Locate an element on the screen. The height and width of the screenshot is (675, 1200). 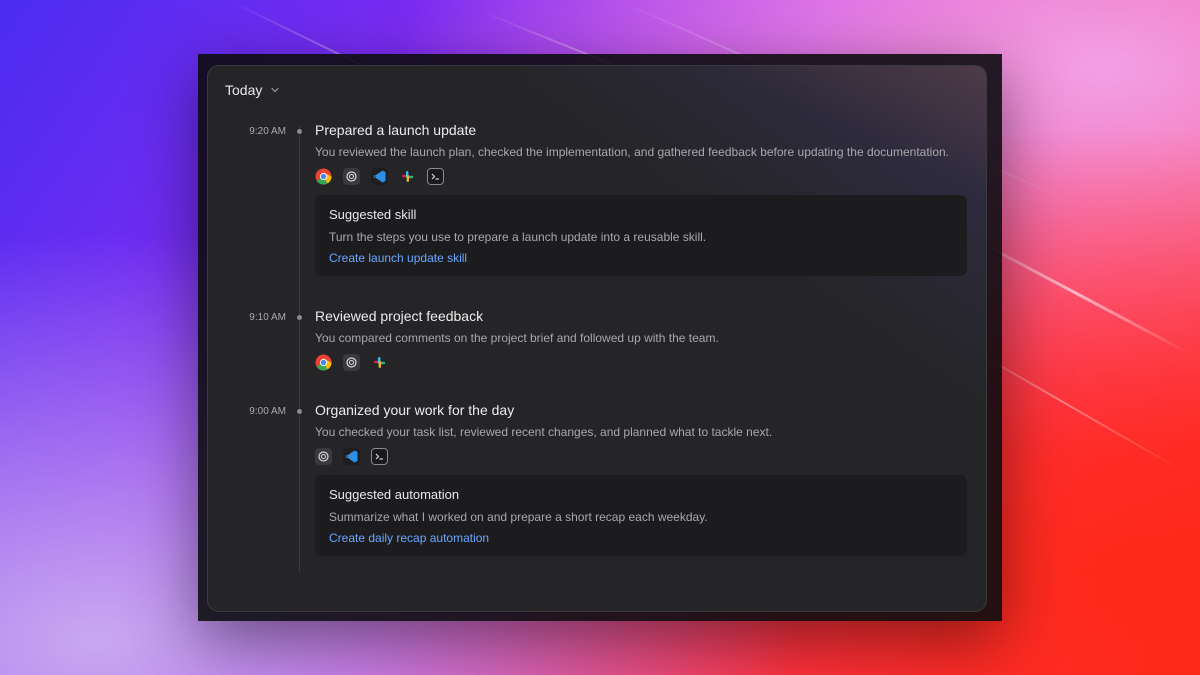
chevron-down-icon is located at coordinates (275, 90).